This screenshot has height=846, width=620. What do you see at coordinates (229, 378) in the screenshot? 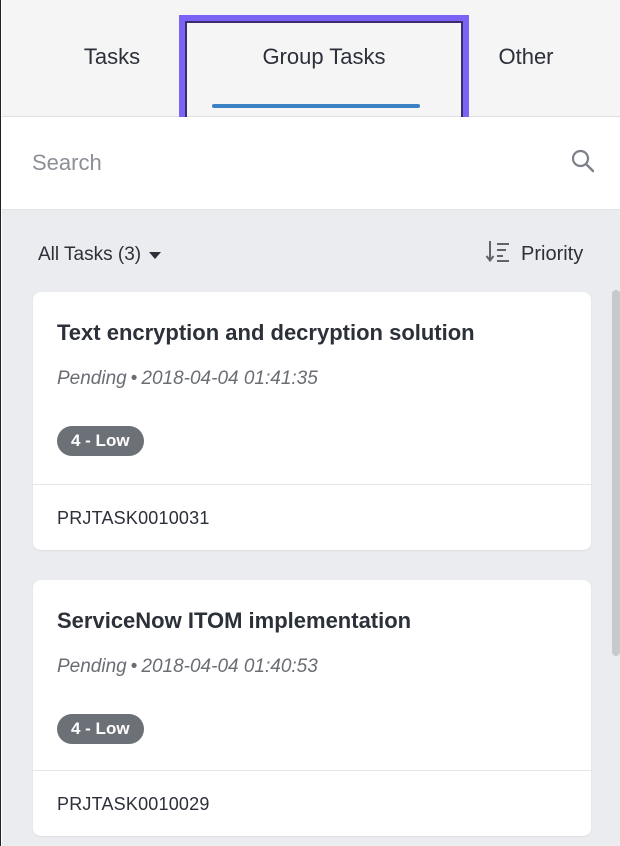
I see `task-timestamp: 2018-04-04 01:41:35` at bounding box center [229, 378].